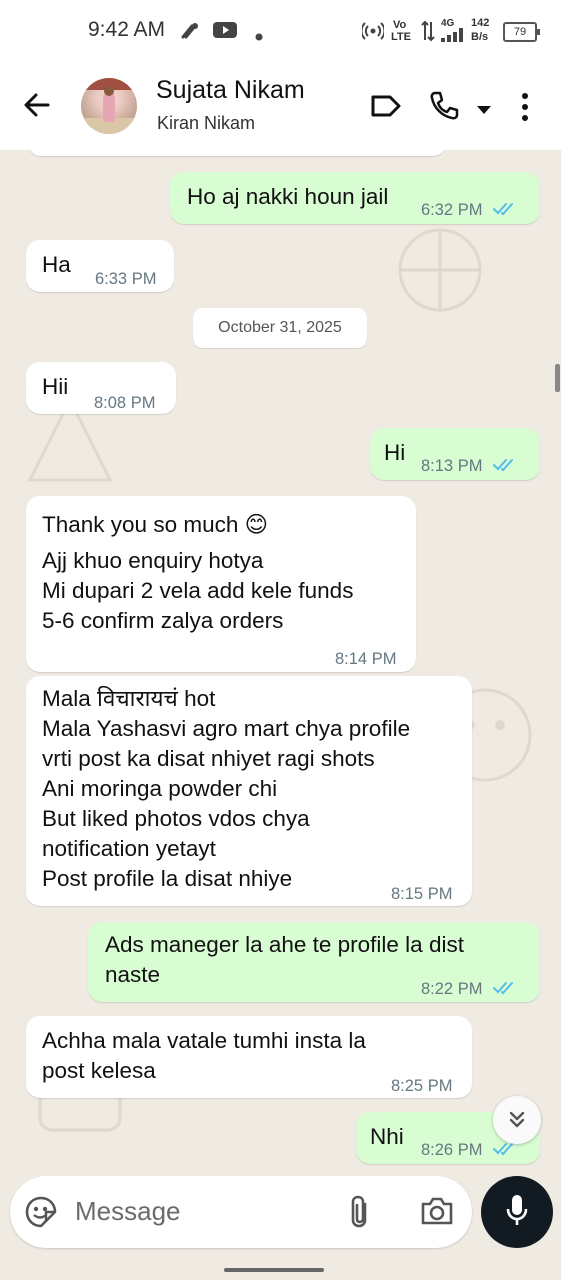  I want to click on message-meta: 8:13 PM, so click(469, 466).